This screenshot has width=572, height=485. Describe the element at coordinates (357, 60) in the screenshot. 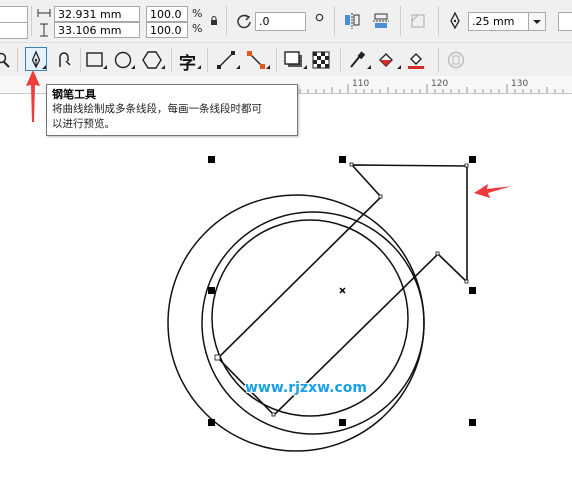

I see `eyedropper-tool-icon` at that location.